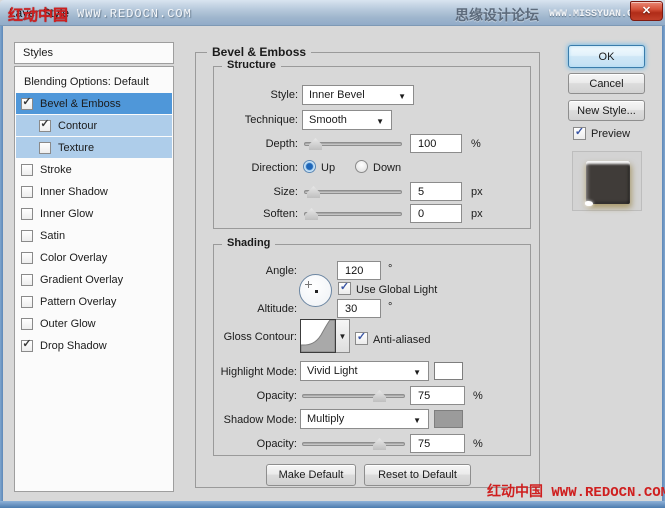  Describe the element at coordinates (476, 144) in the screenshot. I see `depth-unit: %` at that location.